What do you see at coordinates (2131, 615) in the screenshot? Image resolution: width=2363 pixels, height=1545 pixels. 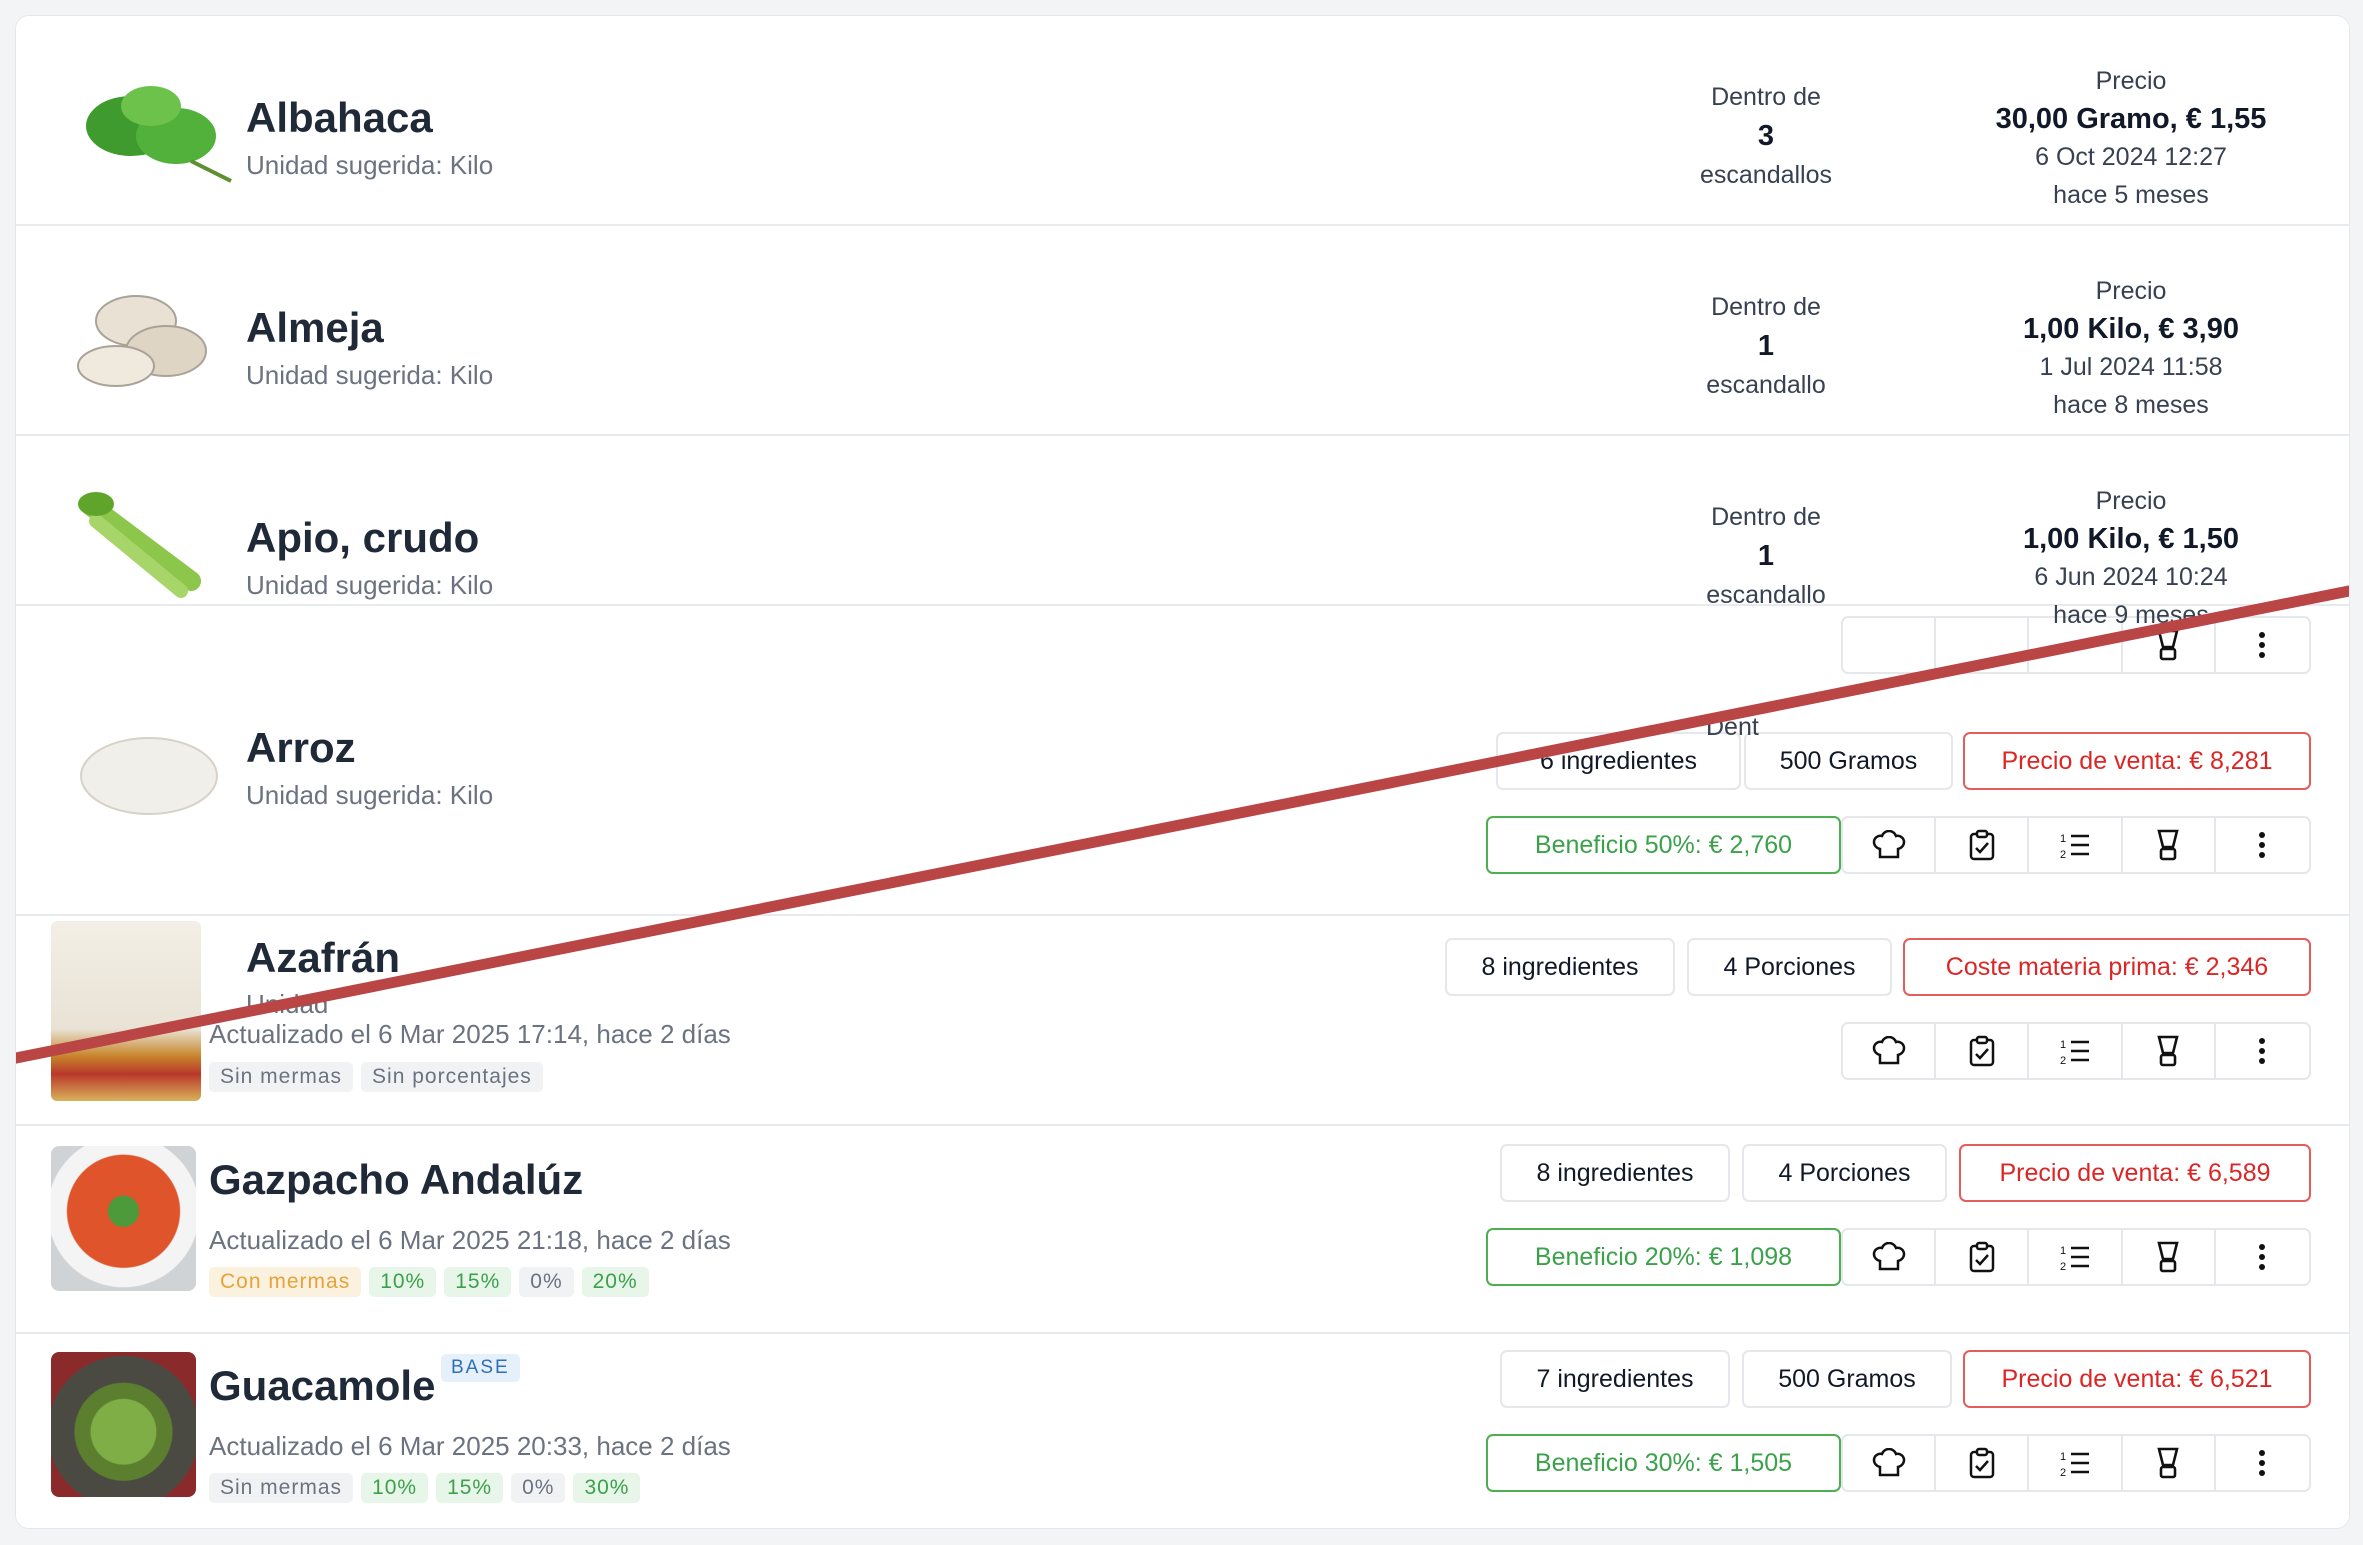 I see `price-ago: hace 9 meses` at bounding box center [2131, 615].